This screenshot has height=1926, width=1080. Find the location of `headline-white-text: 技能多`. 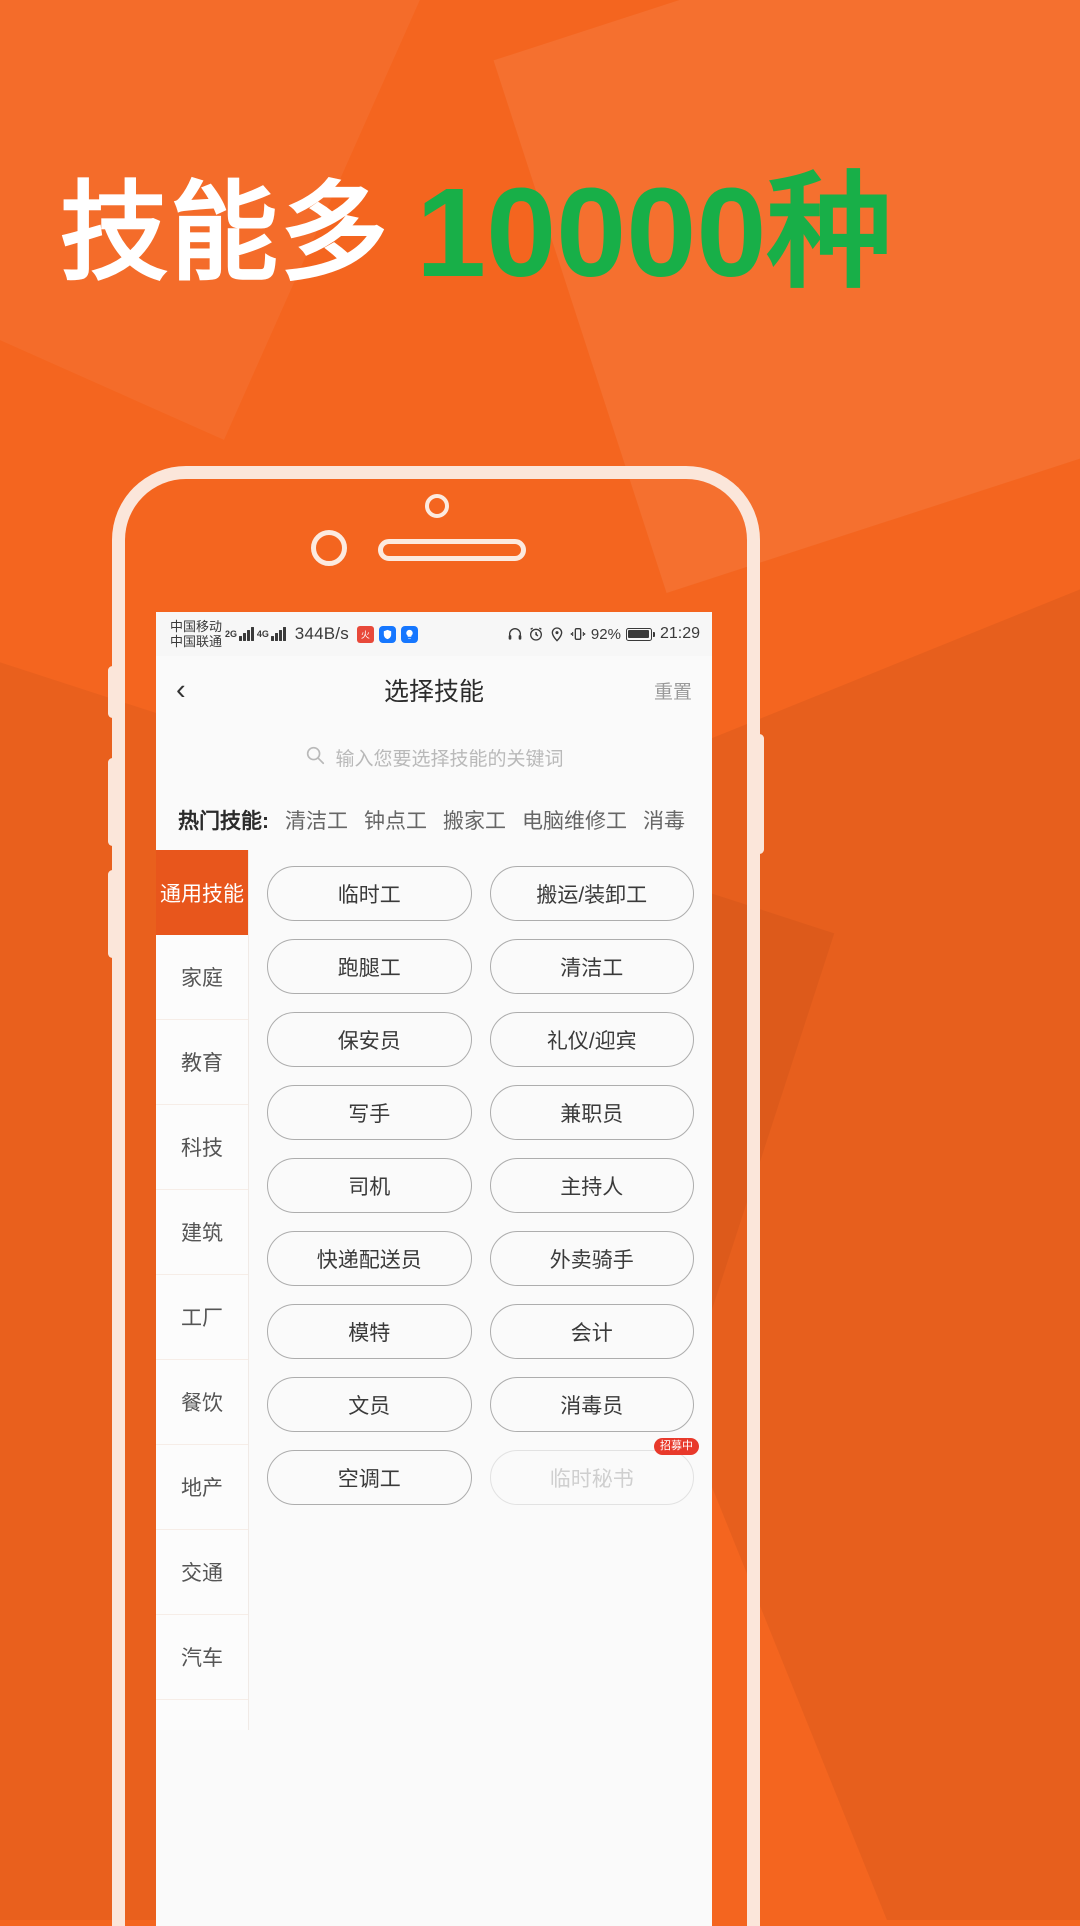

headline-white-text: 技能多 is located at coordinates (225, 232).